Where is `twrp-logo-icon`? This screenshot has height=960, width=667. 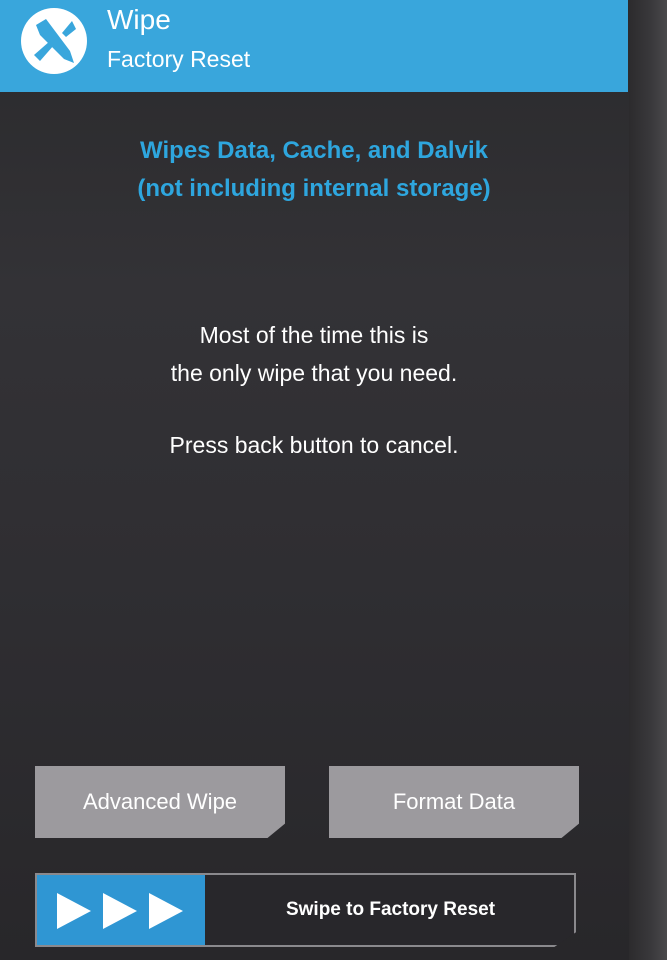
twrp-logo-icon is located at coordinates (54, 41).